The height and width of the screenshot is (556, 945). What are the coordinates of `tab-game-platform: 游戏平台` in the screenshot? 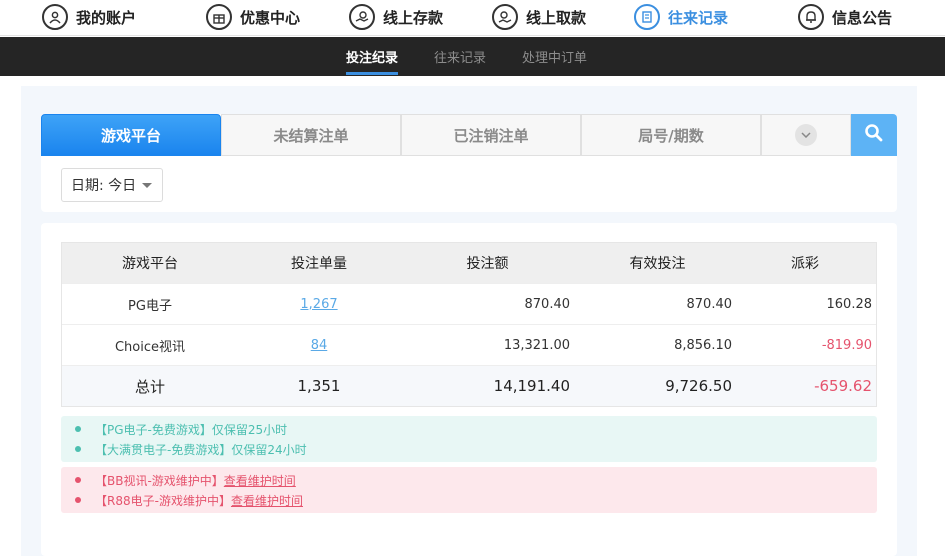 It's located at (131, 135).